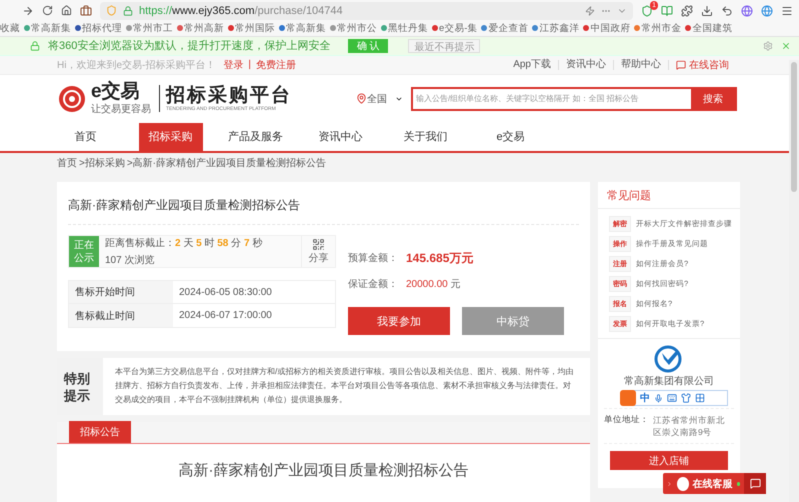  Describe the element at coordinates (98, 28) in the screenshot. I see `bookmark-item: 招标代理` at that location.